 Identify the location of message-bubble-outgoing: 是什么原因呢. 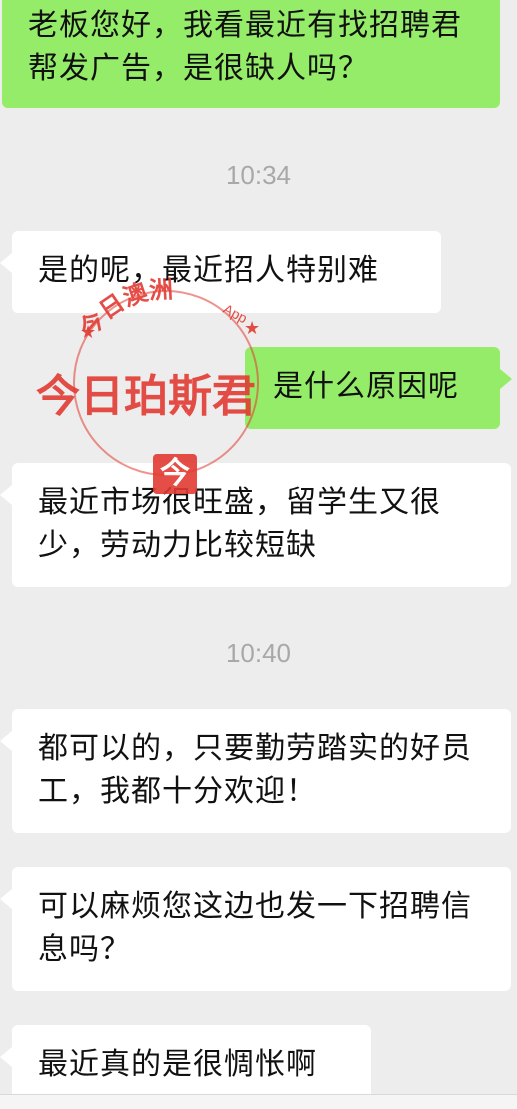
(378, 388).